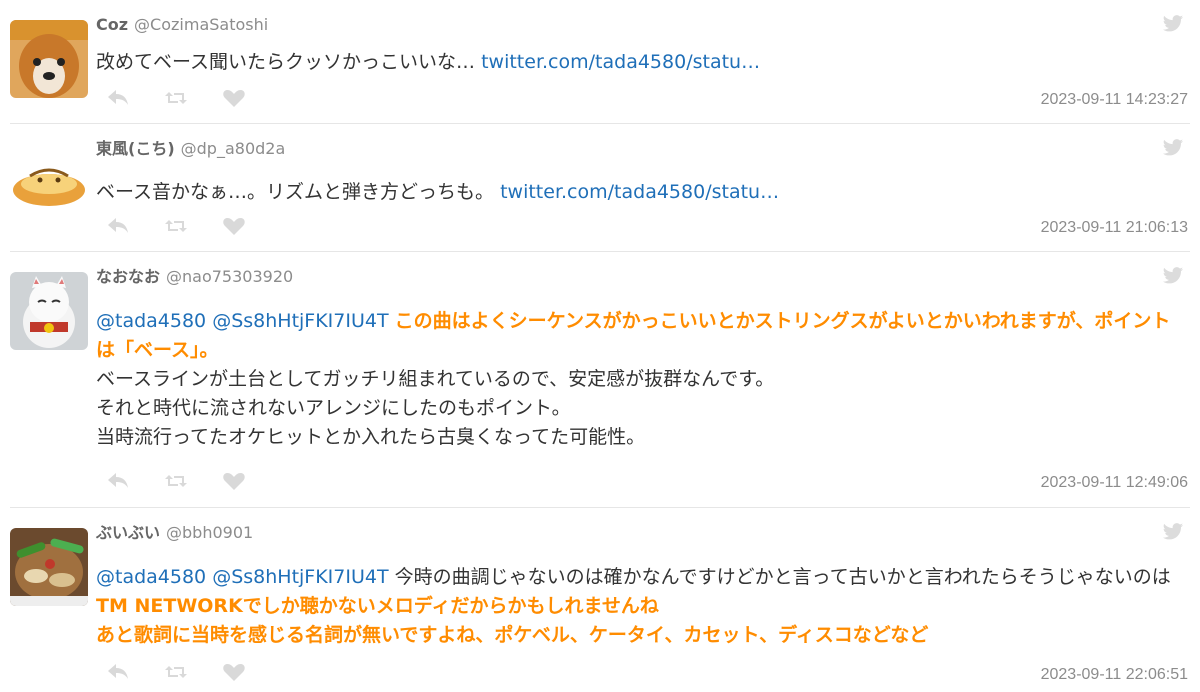 This screenshot has height=692, width=1200. I want to click on tweet-header: なおなお @nao75303920, so click(194, 277).